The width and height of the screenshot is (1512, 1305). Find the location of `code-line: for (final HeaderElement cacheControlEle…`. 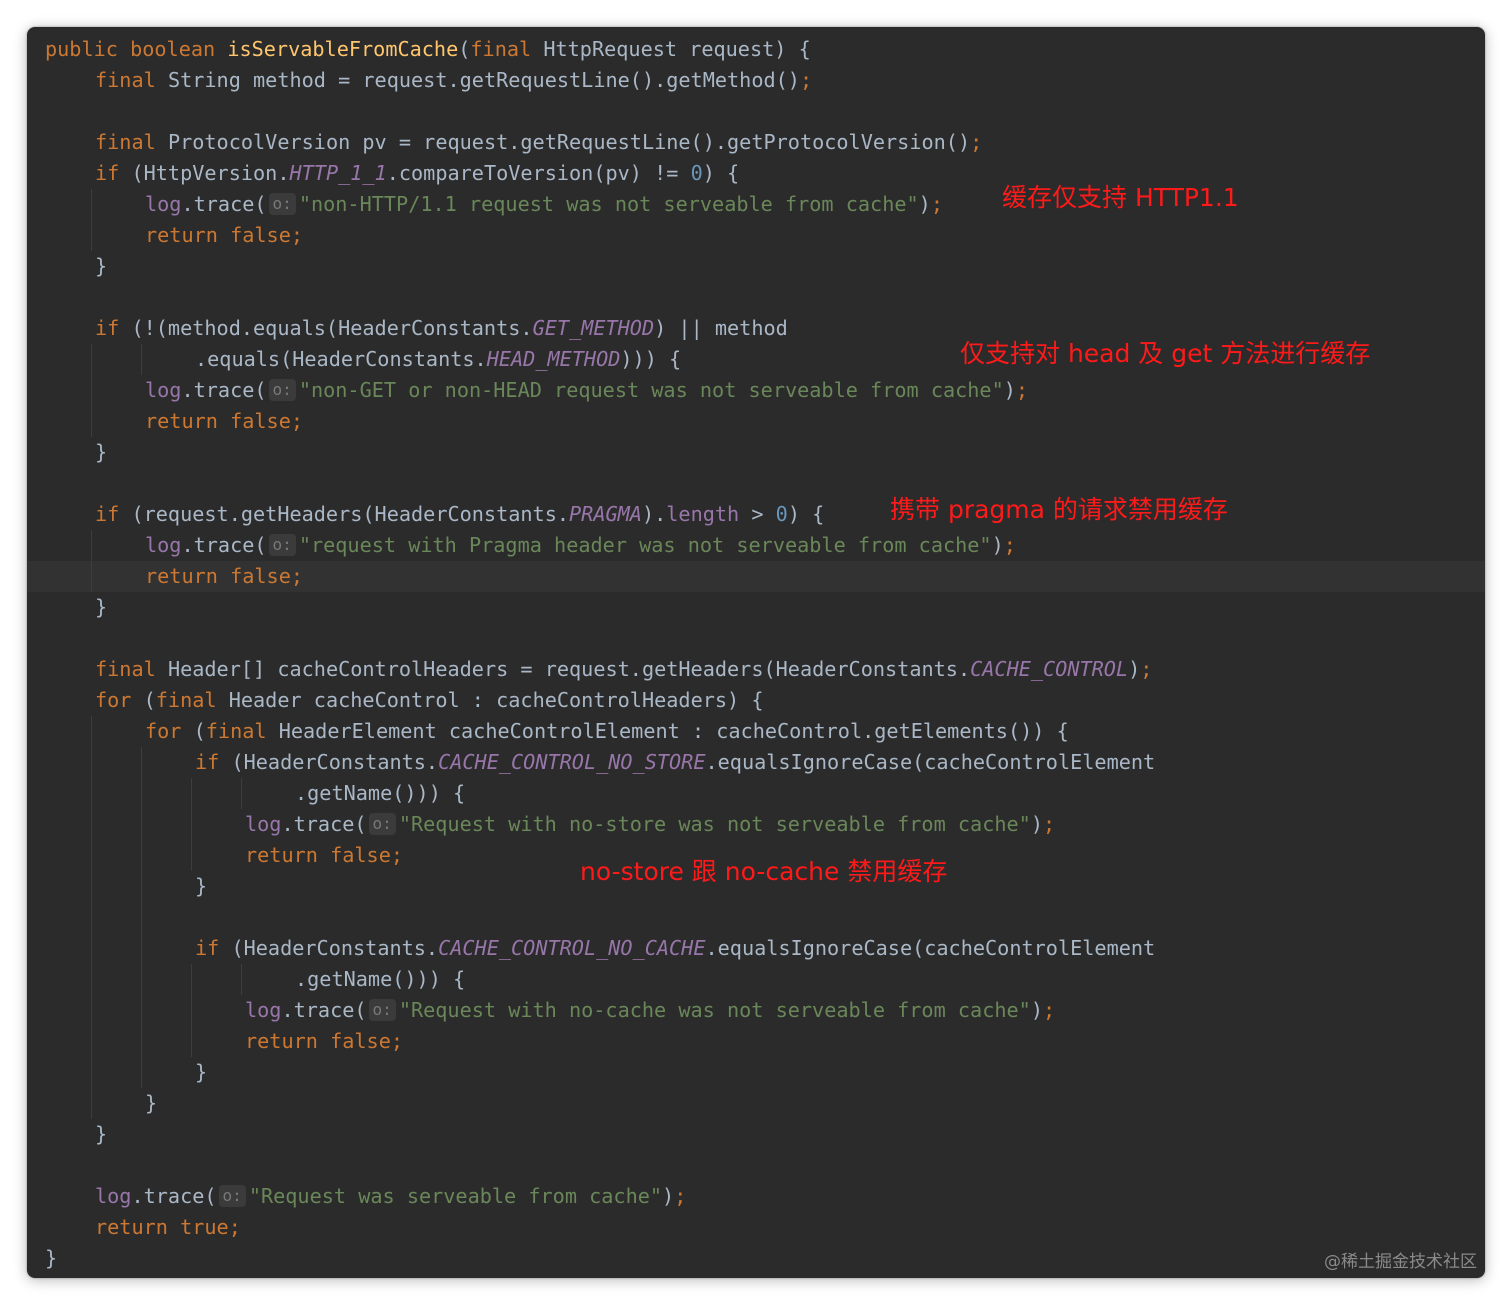

code-line: for (final HeaderElement cacheControlEle… is located at coordinates (607, 731).